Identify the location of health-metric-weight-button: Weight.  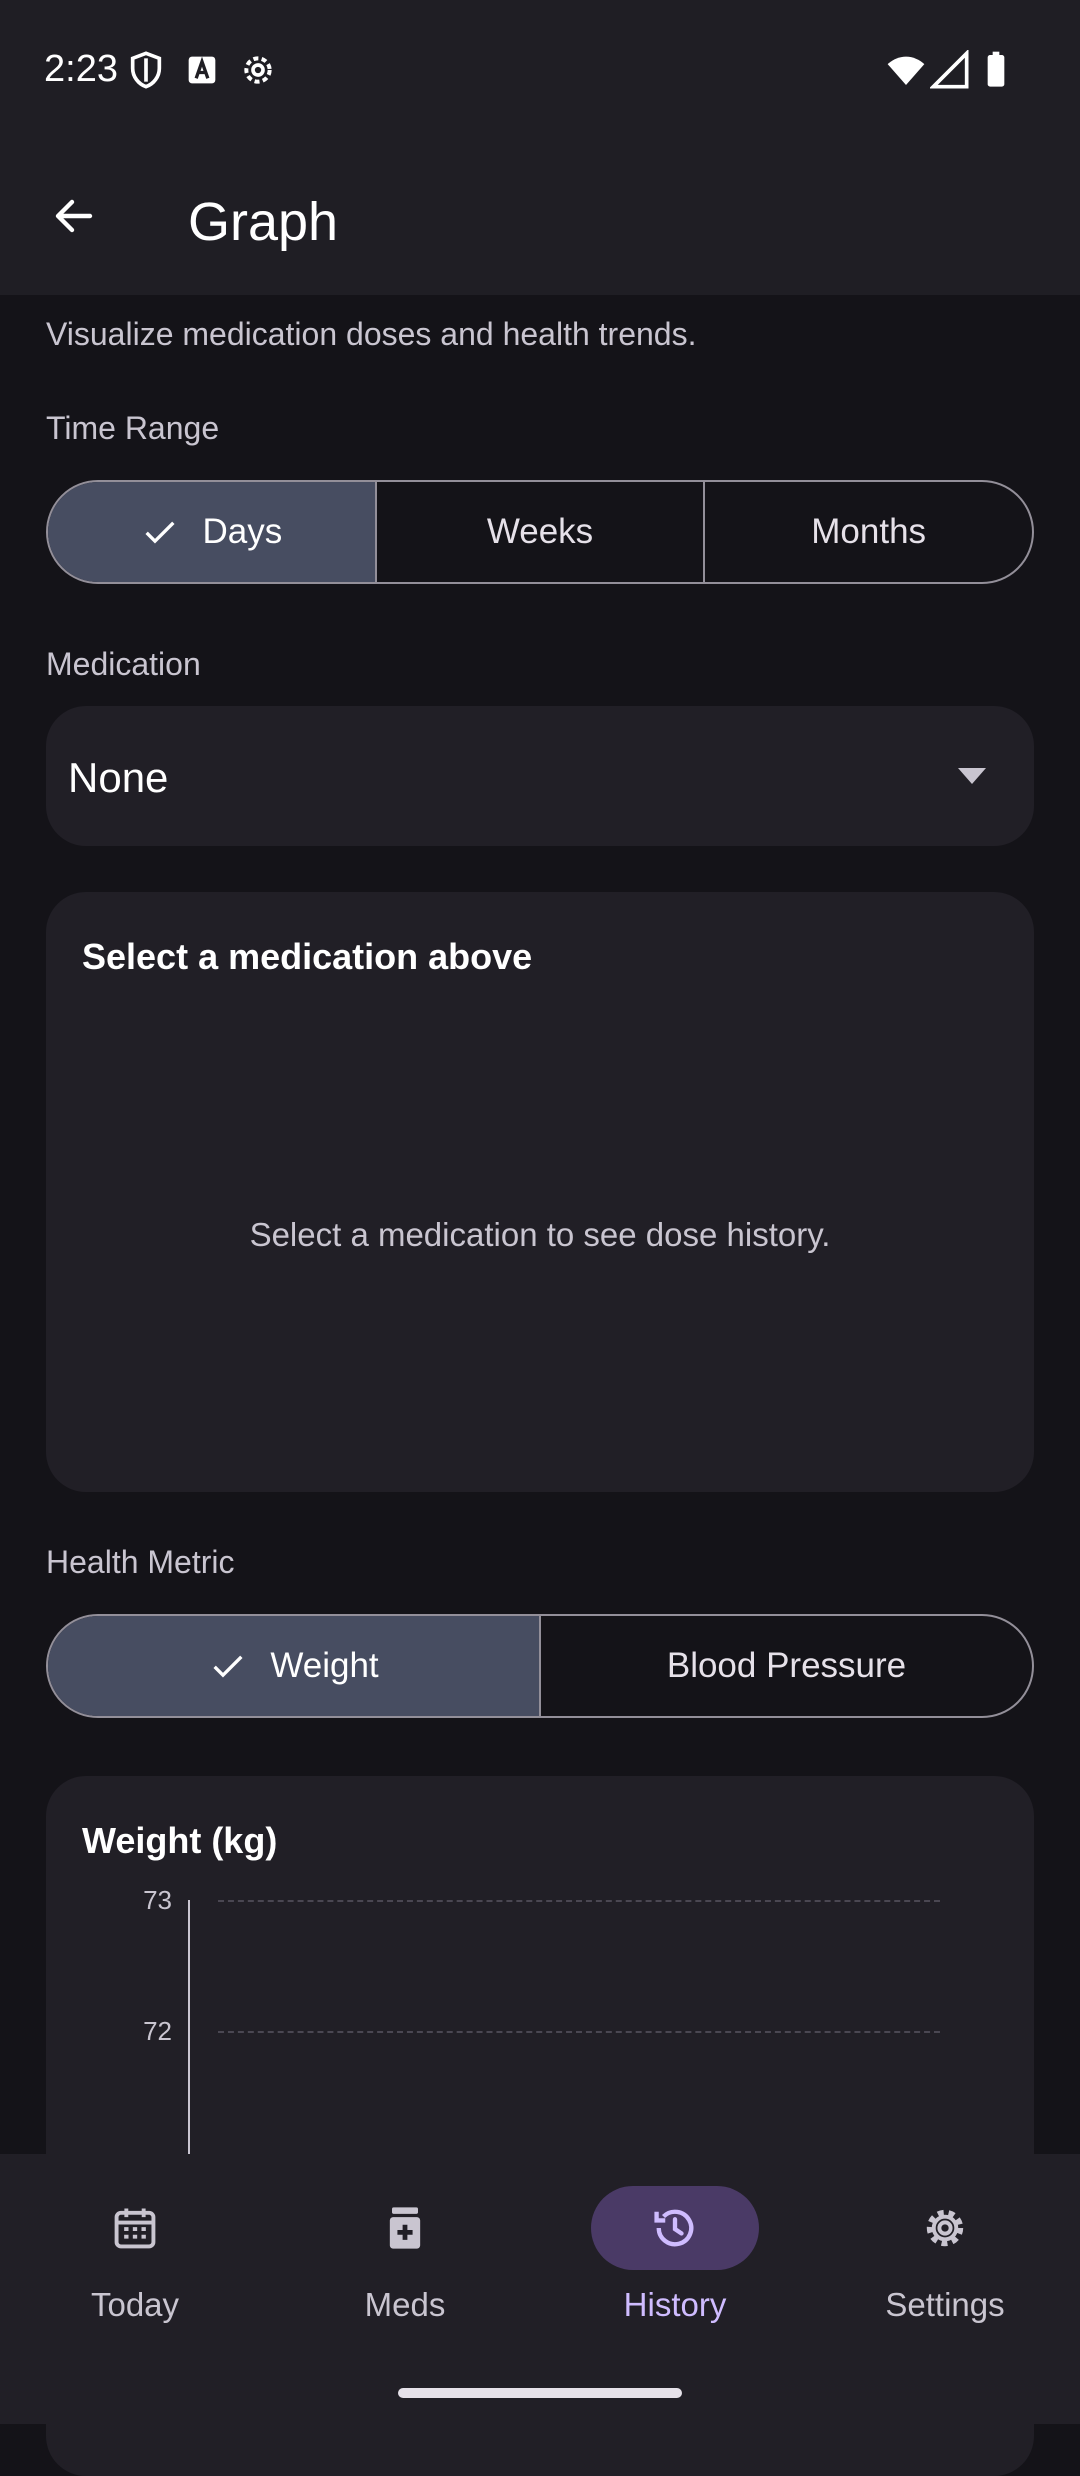
(293, 1666).